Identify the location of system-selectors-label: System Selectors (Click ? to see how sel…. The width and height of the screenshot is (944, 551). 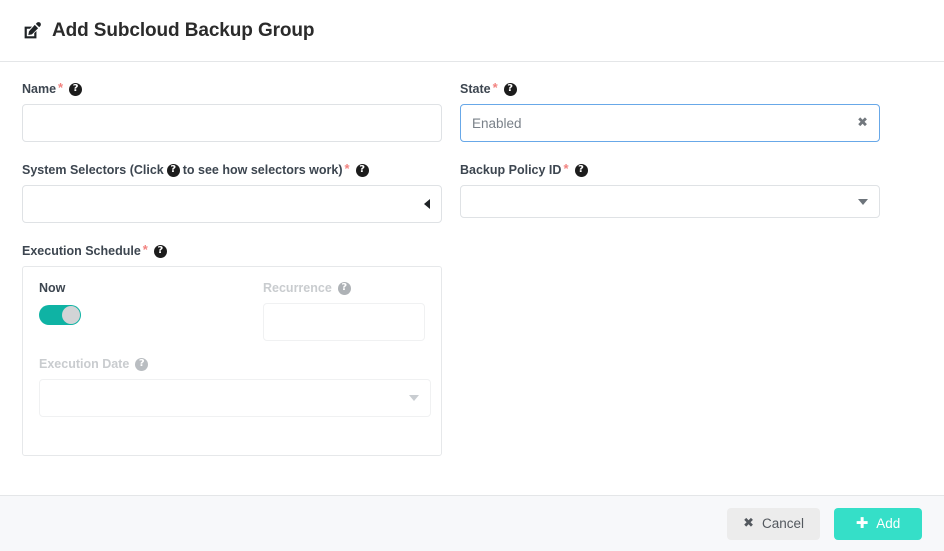
(232, 168).